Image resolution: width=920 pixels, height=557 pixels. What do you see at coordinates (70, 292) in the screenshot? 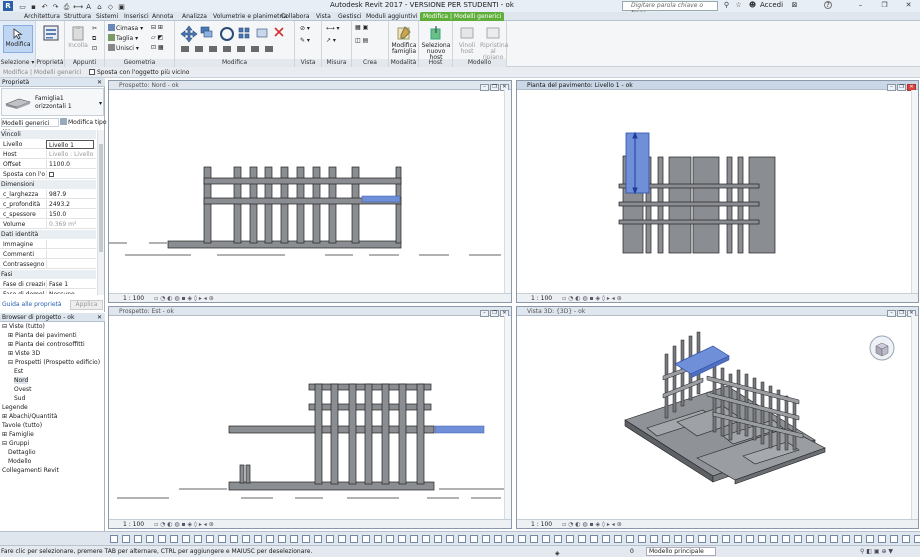
I see `property-value: Nessuno` at bounding box center [70, 292].